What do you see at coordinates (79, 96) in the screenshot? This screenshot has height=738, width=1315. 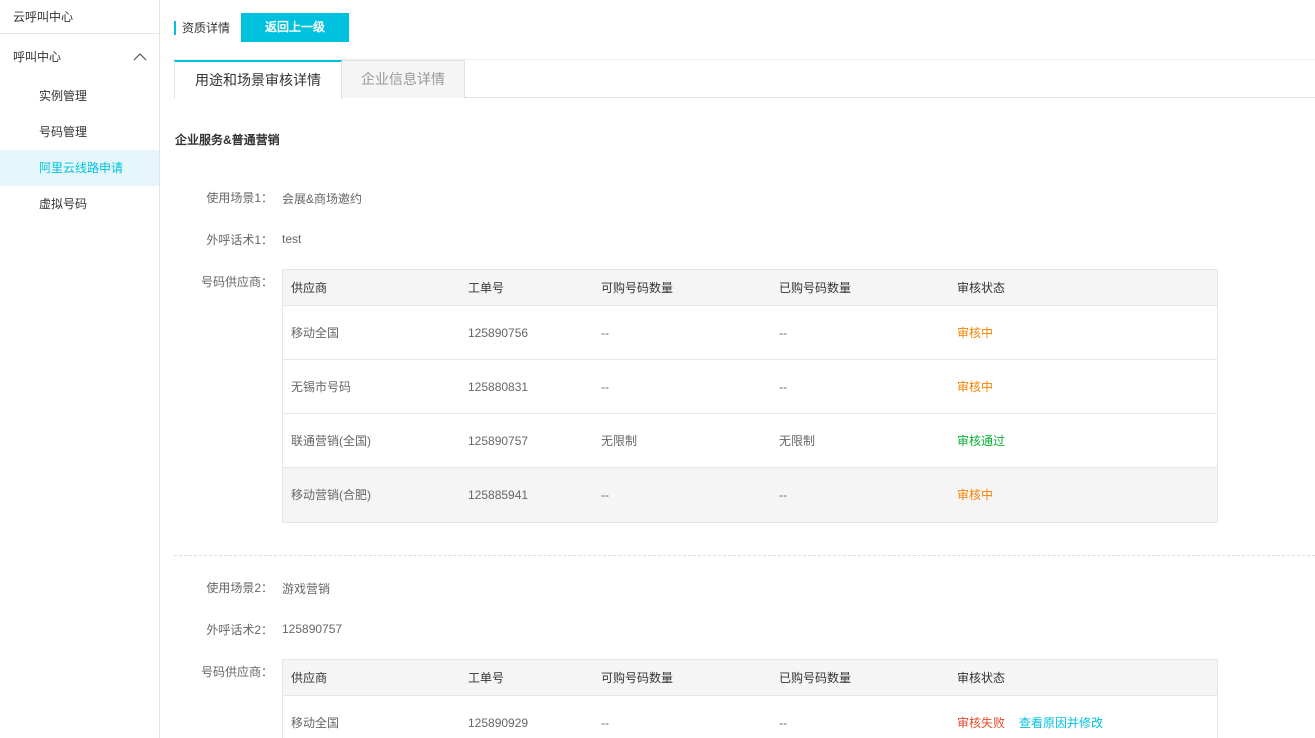 I see `sidebar-item-instance: 实例管理` at bounding box center [79, 96].